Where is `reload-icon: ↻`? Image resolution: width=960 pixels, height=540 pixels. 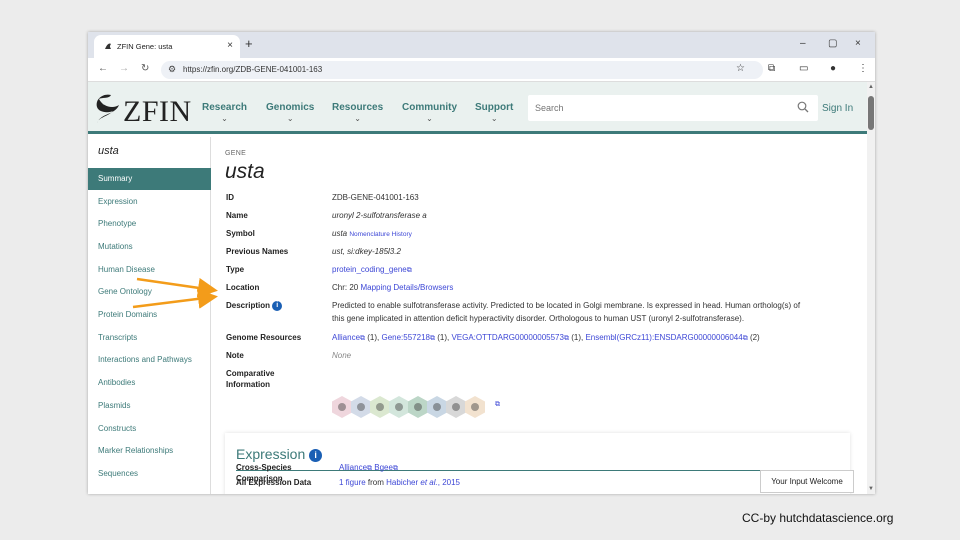
reload-icon: ↻ is located at coordinates (145, 68).